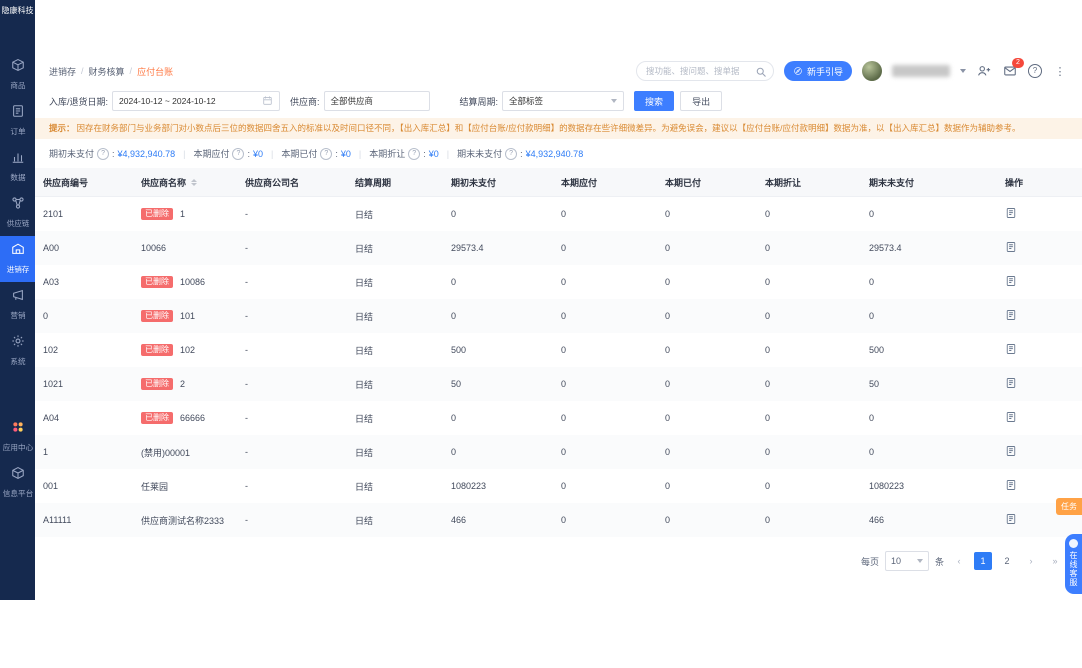 This screenshot has height=668, width=1082. I want to click on supplier-name-text: 101, so click(188, 316).